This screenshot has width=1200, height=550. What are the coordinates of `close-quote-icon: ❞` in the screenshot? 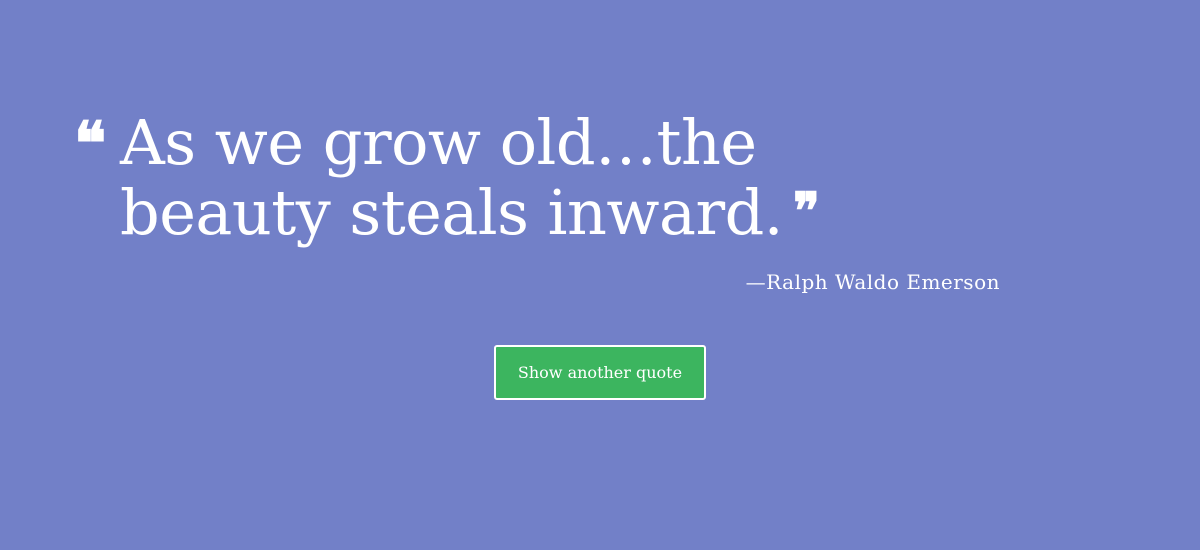 It's located at (806, 210).